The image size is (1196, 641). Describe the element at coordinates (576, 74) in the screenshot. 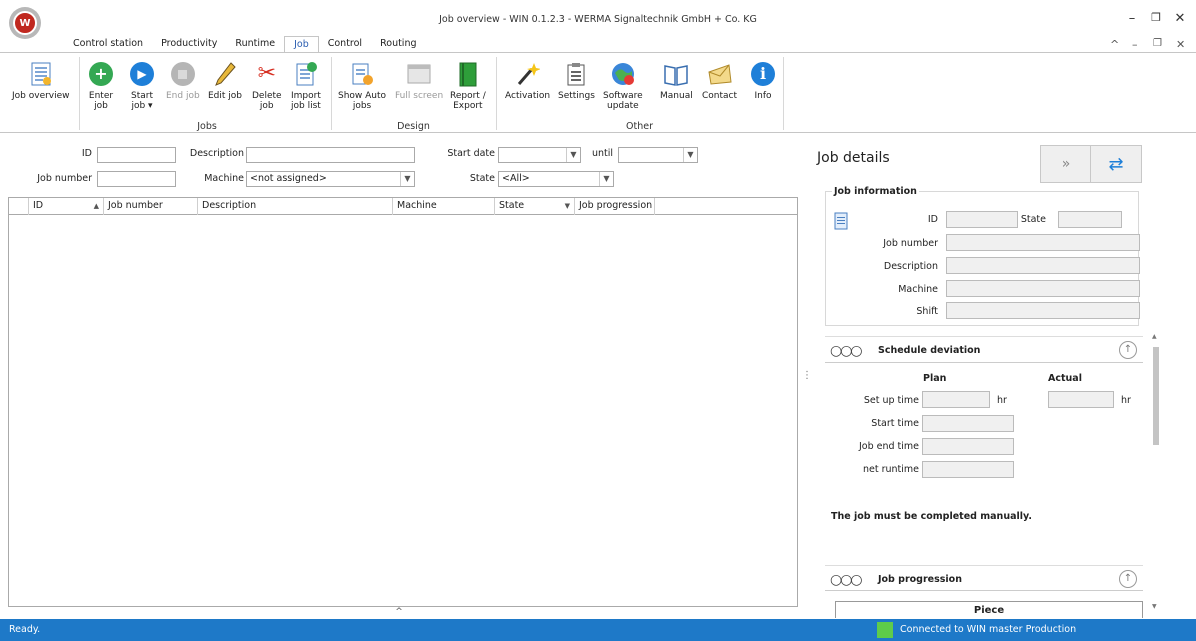

I see `clipboard-icon` at that location.